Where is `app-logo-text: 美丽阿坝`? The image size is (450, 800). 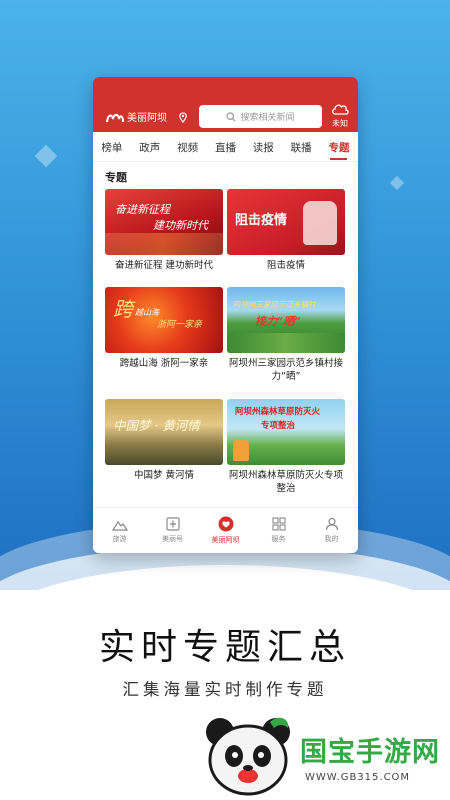 app-logo-text: 美丽阿坝 is located at coordinates (147, 118).